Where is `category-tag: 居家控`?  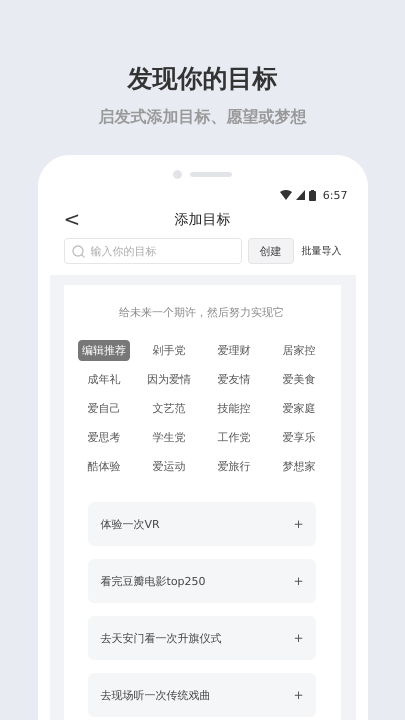 category-tag: 居家控 is located at coordinates (299, 350).